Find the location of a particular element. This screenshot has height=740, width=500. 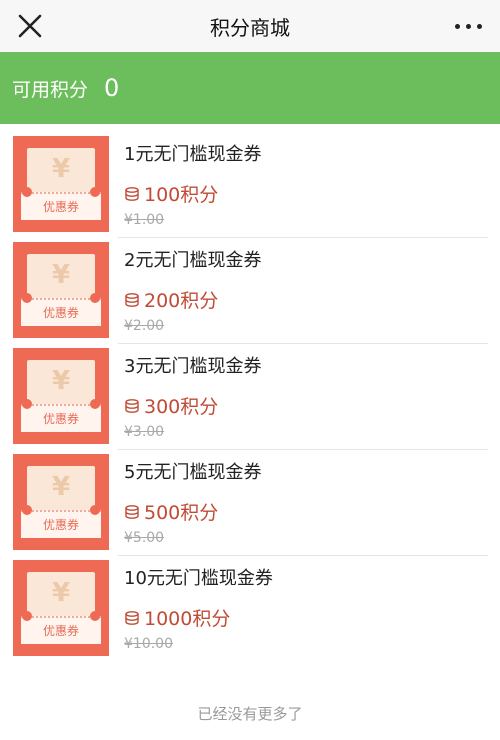

item-original-price: ¥5.00 is located at coordinates (144, 538).